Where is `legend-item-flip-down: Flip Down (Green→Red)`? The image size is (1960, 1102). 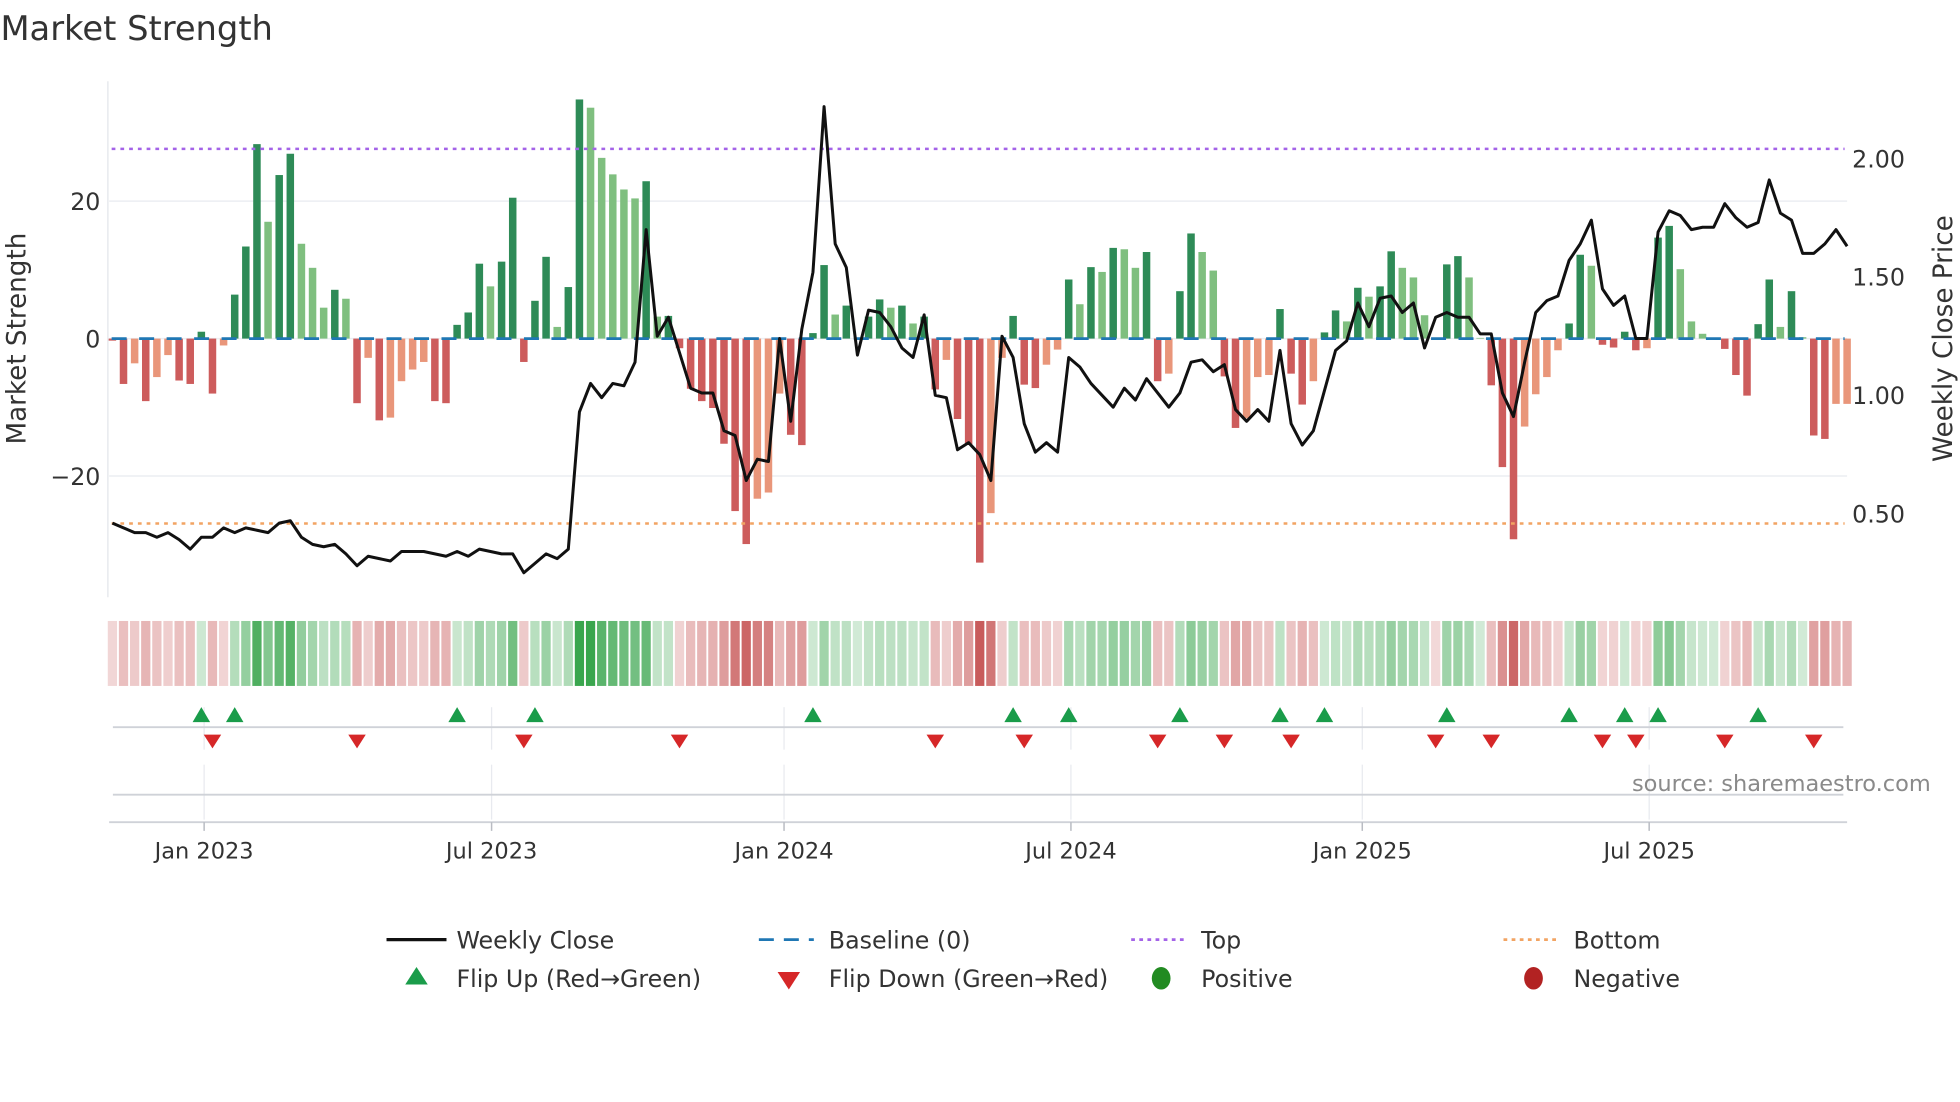
legend-item-flip-down: Flip Down (Green→Red) is located at coordinates (943, 979).